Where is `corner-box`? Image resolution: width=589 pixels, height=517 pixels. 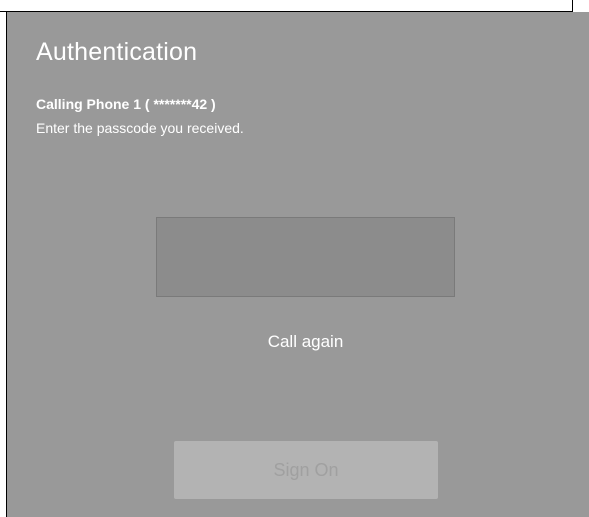
corner-box is located at coordinates (580, 6).